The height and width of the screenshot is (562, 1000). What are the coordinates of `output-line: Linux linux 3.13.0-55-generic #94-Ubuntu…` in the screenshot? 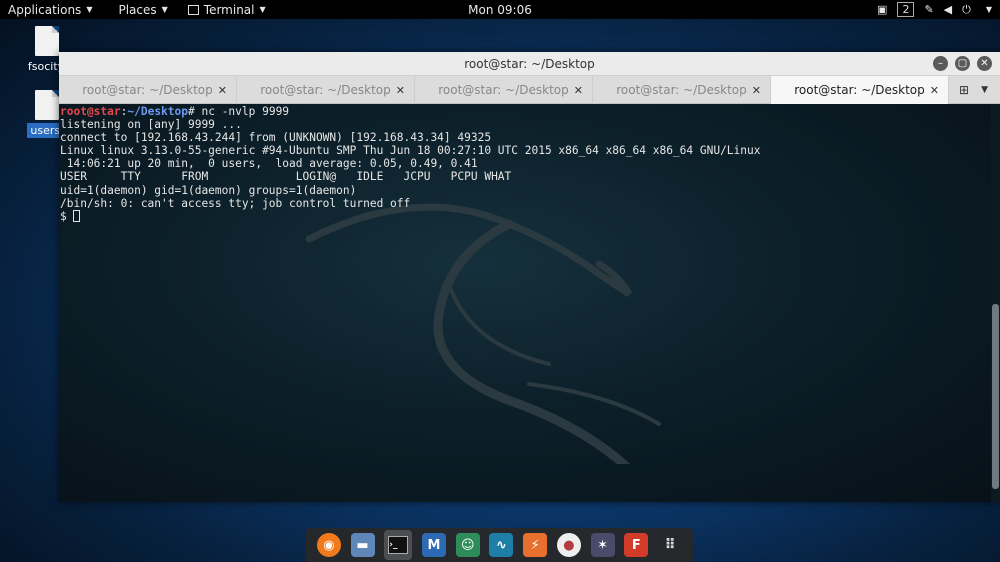 It's located at (410, 151).